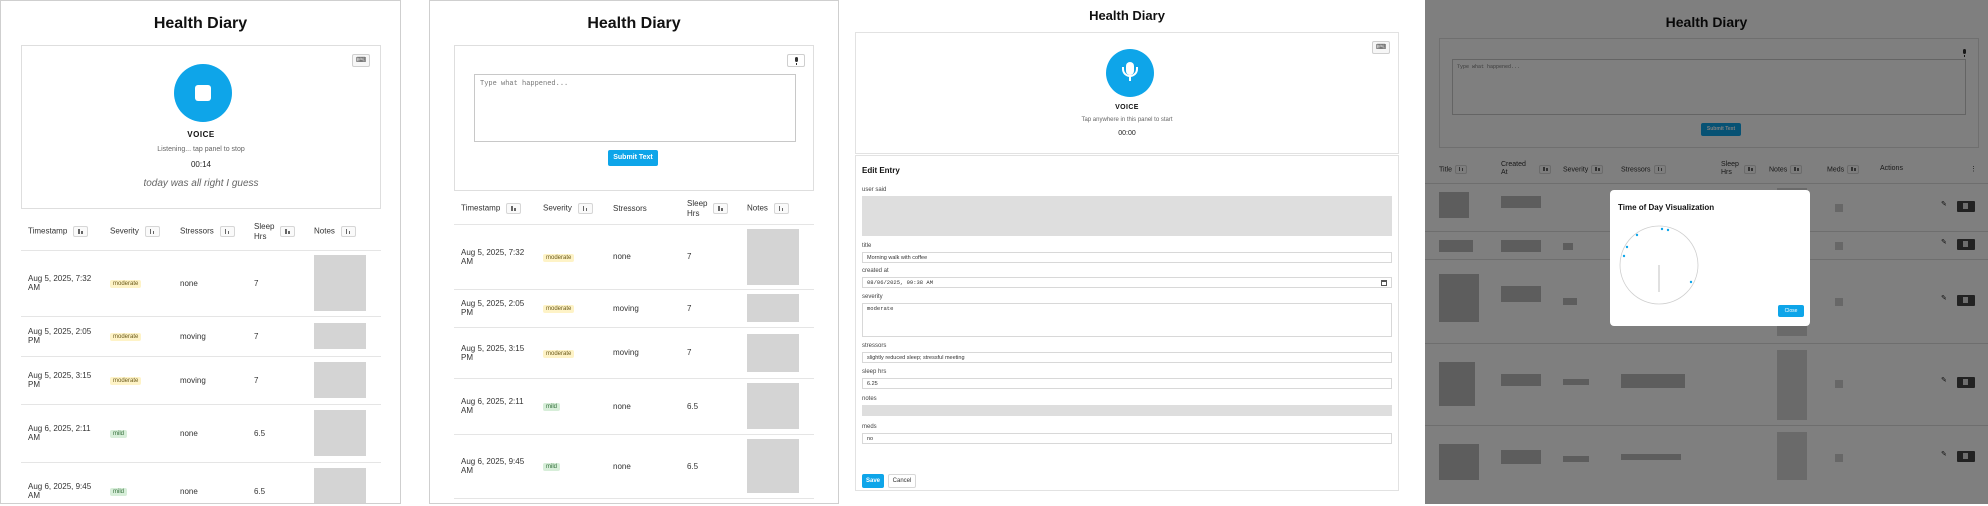 The image size is (1988, 506). I want to click on severity-field: moderate, so click(1127, 320).